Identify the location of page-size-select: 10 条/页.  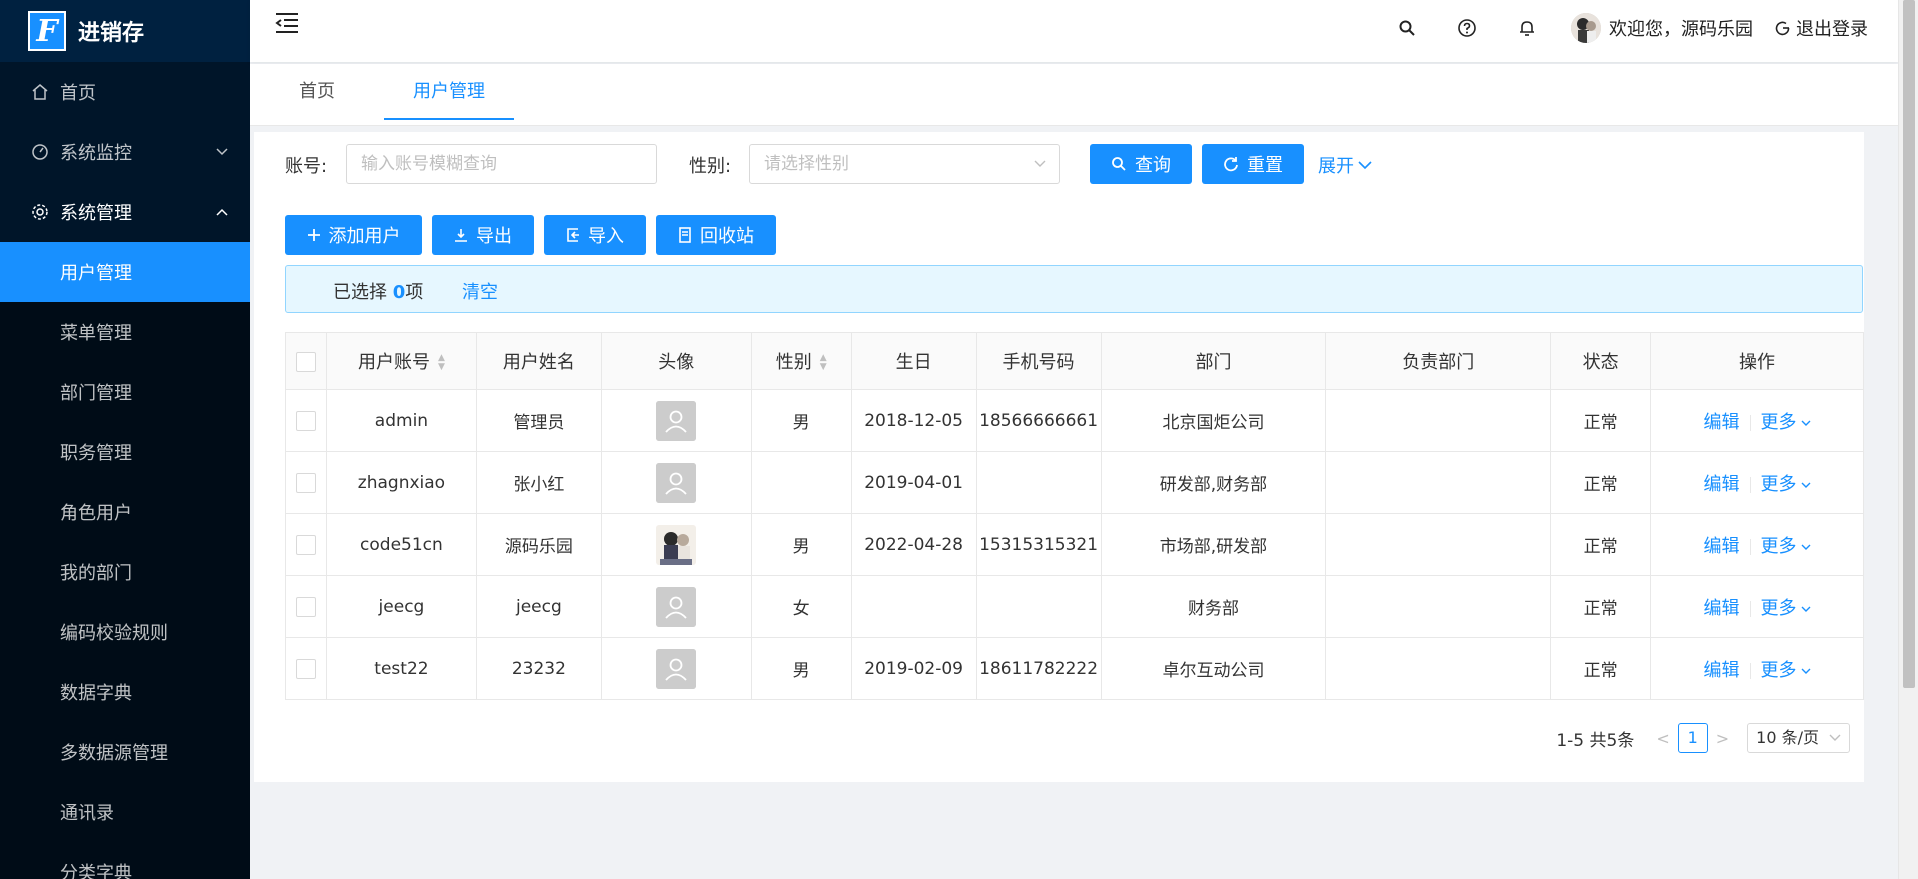
(1798, 738).